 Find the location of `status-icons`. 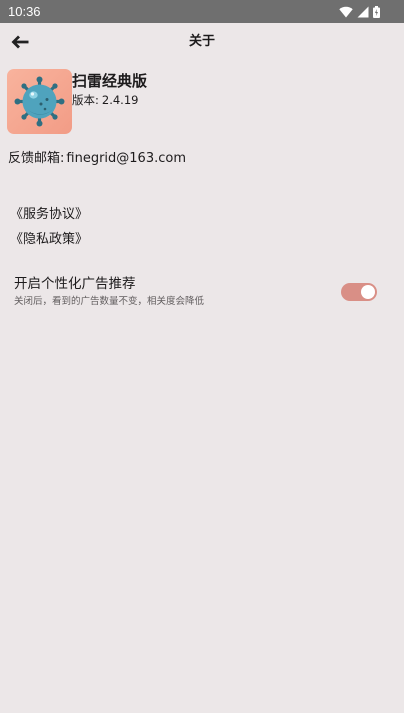

status-icons is located at coordinates (359, 11).